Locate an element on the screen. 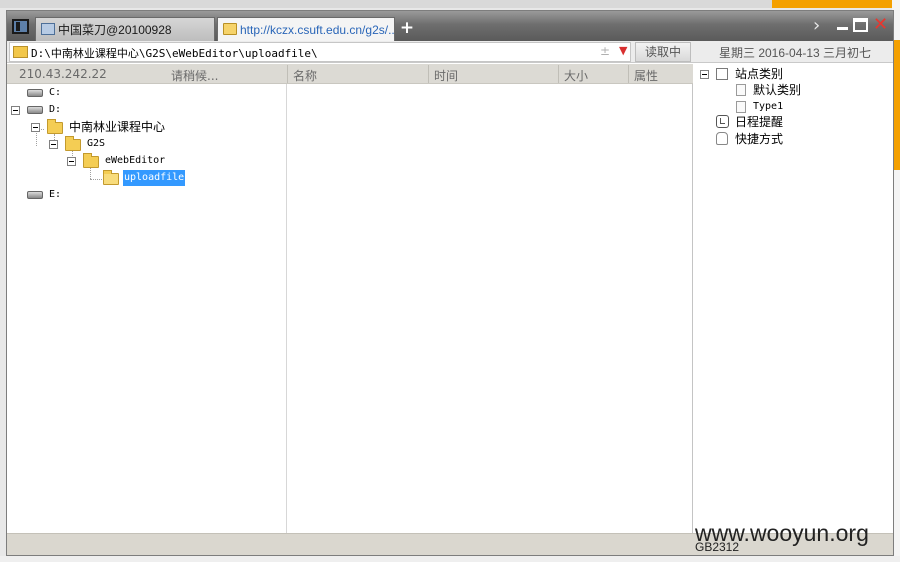 The height and width of the screenshot is (562, 900). category-label: Type1 is located at coordinates (768, 106).